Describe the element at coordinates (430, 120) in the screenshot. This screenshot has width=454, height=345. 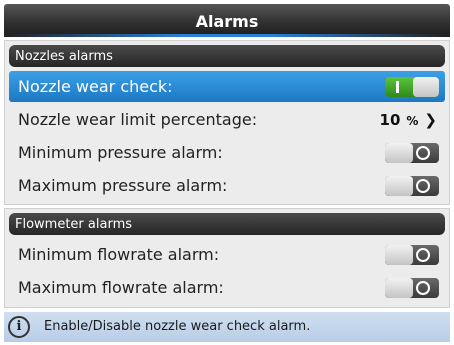
I see `chevron-right-icon: ❯` at that location.